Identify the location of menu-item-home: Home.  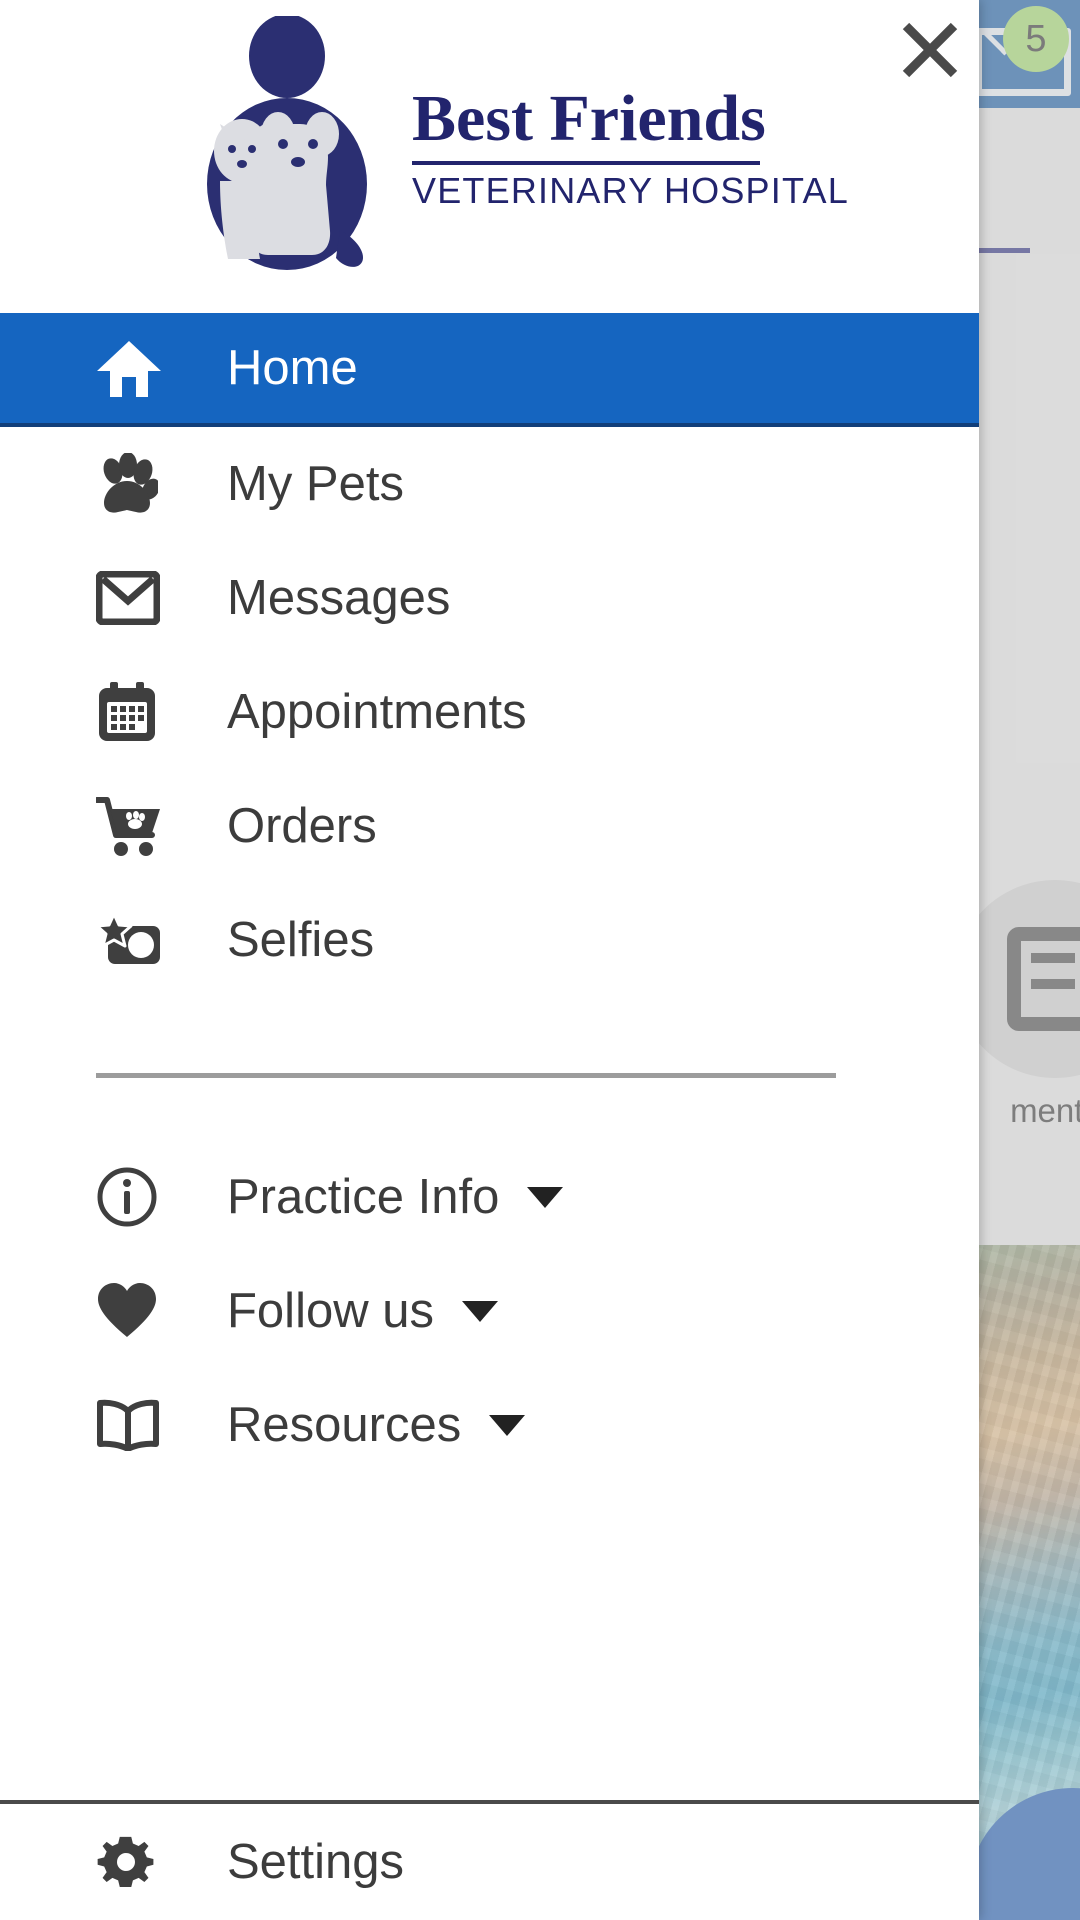
(489, 370).